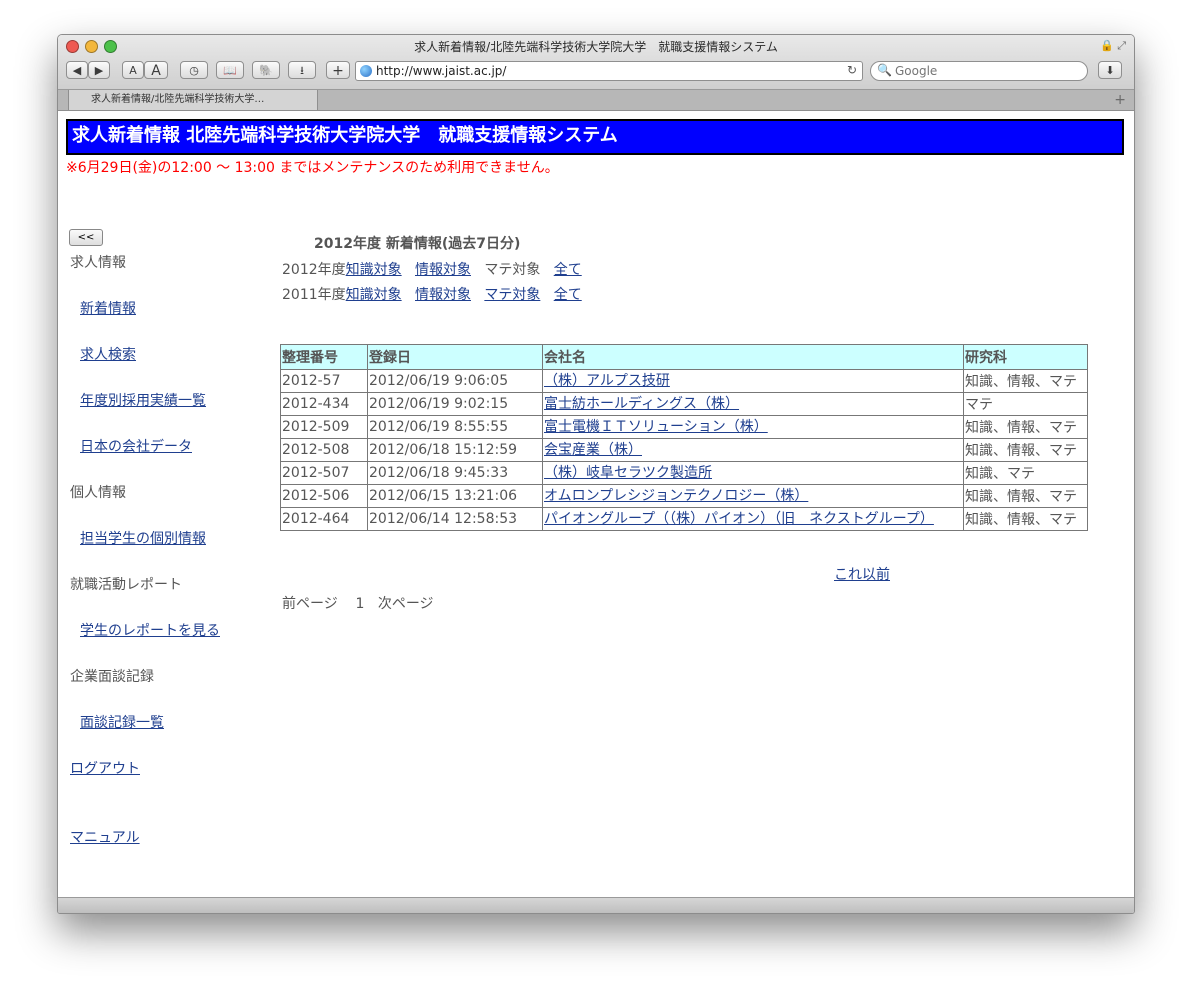  What do you see at coordinates (338, 70) in the screenshot?
I see `add-bookmark-button: +` at bounding box center [338, 70].